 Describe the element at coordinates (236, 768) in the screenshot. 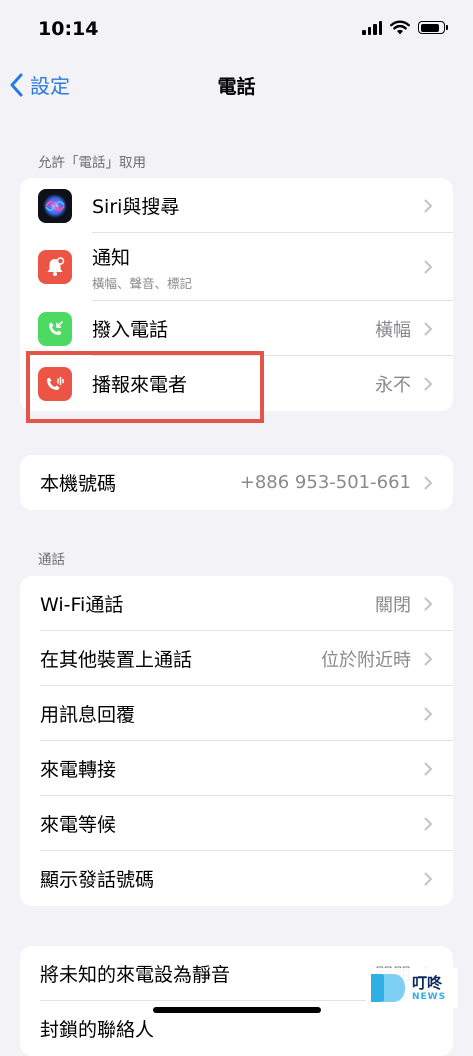

I see `row-call-forwarding: 來電轉接` at that location.